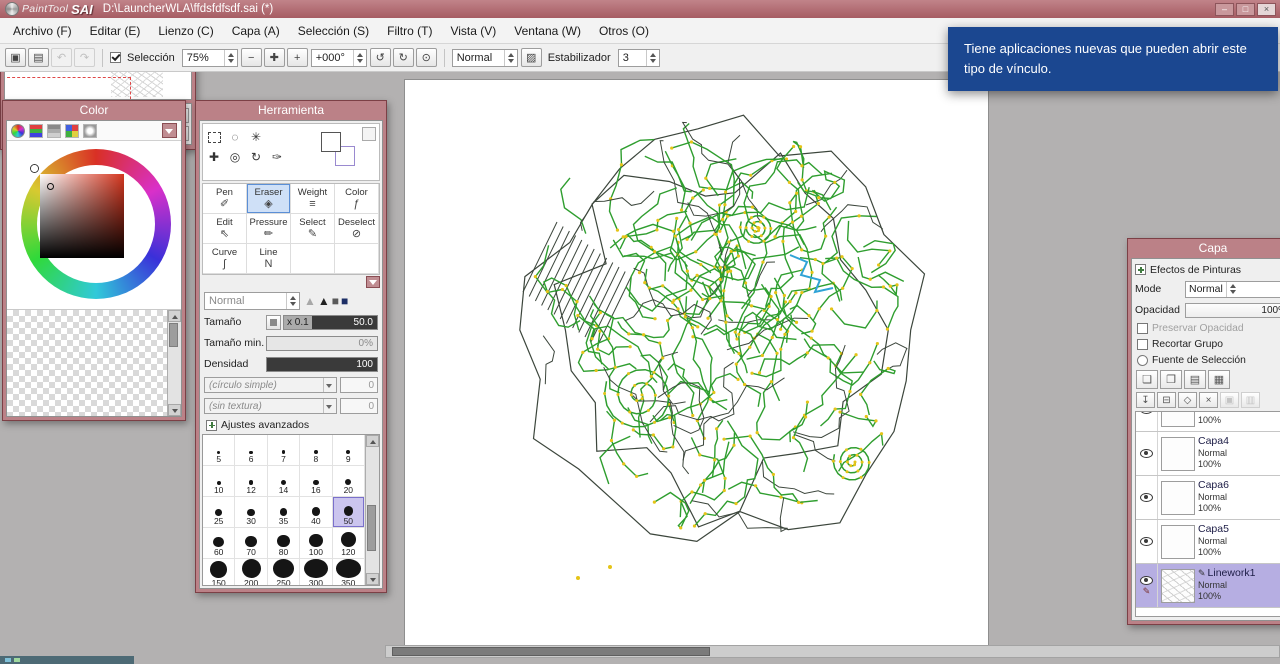  I want to click on brush-size-6: 6, so click(251, 450).